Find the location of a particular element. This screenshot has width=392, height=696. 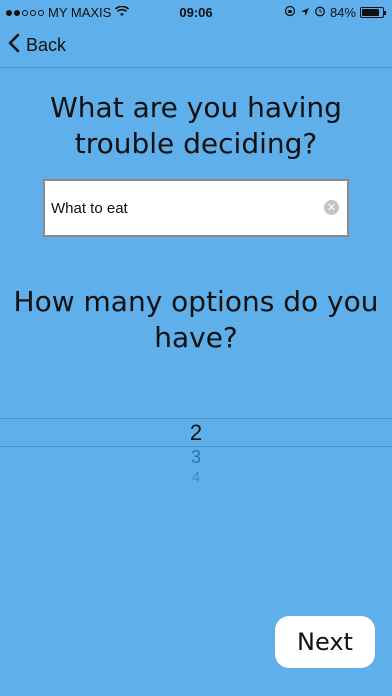

decision-input is located at coordinates (186, 208).